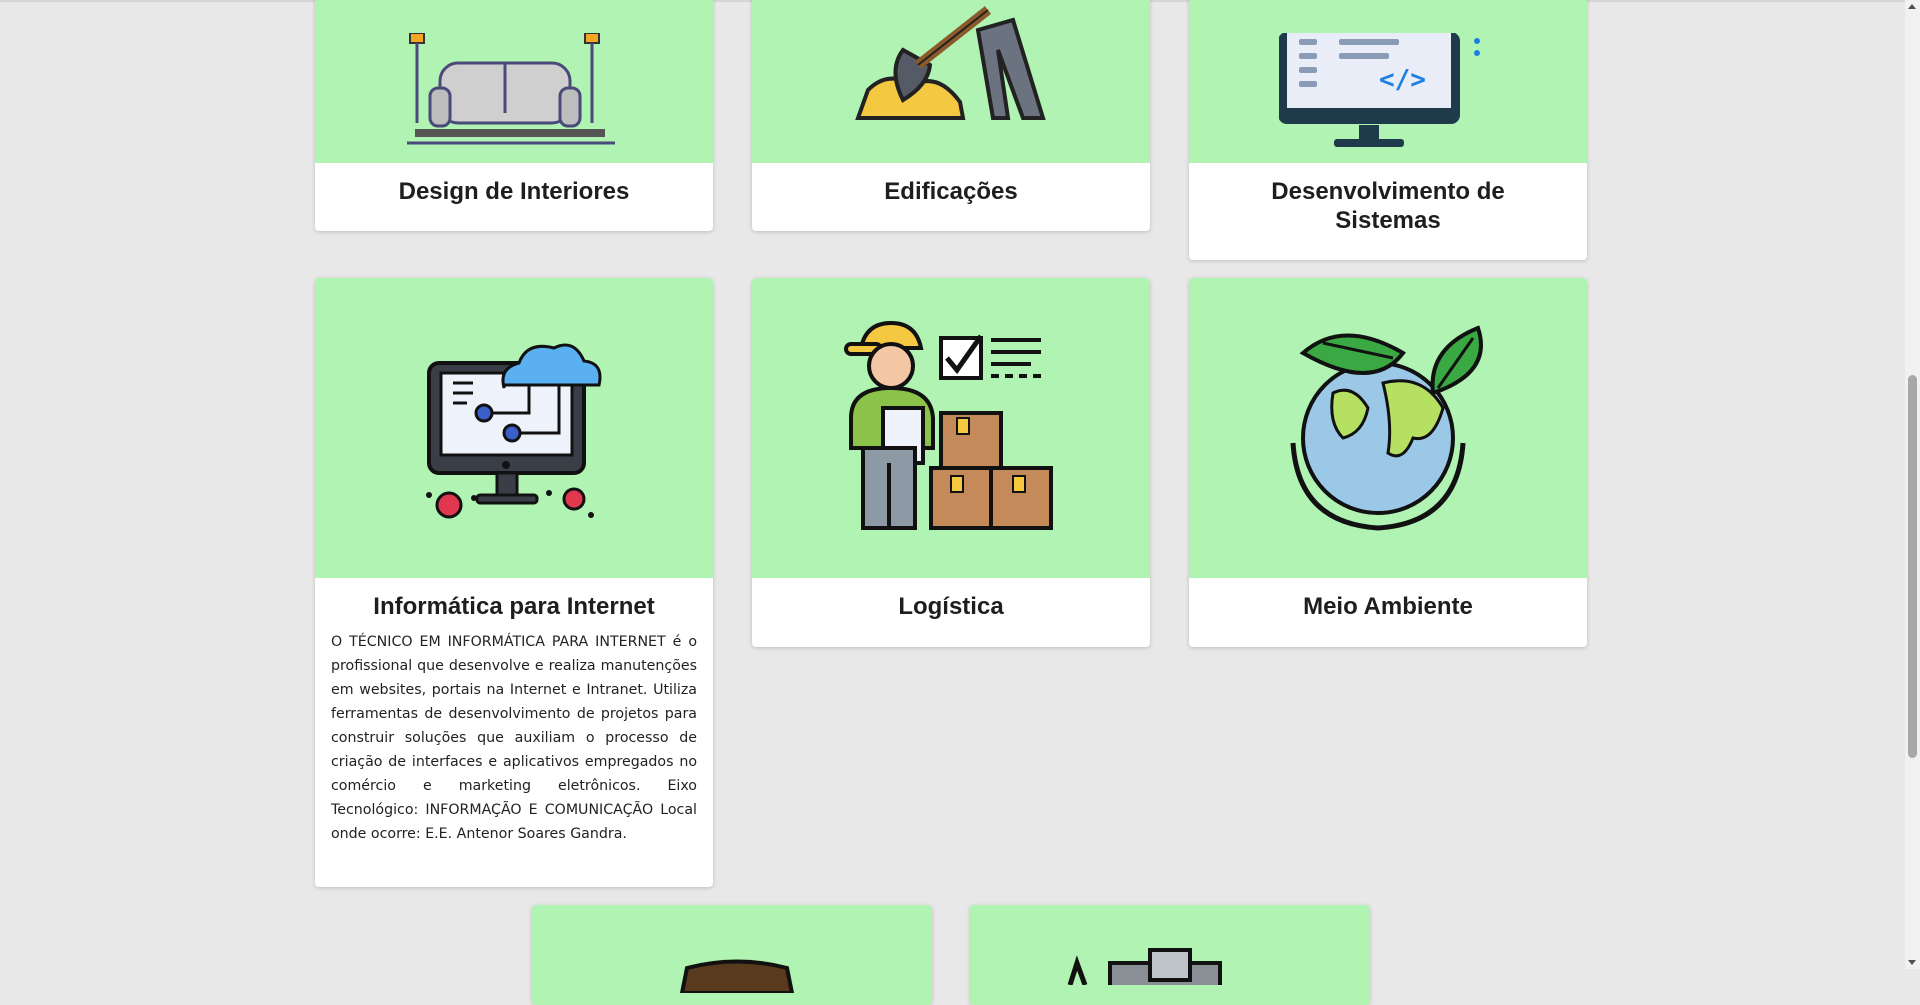 The height and width of the screenshot is (1005, 1920). Describe the element at coordinates (1388, 206) in the screenshot. I see `card-title: Desenvolvimento de Sistemas` at that location.